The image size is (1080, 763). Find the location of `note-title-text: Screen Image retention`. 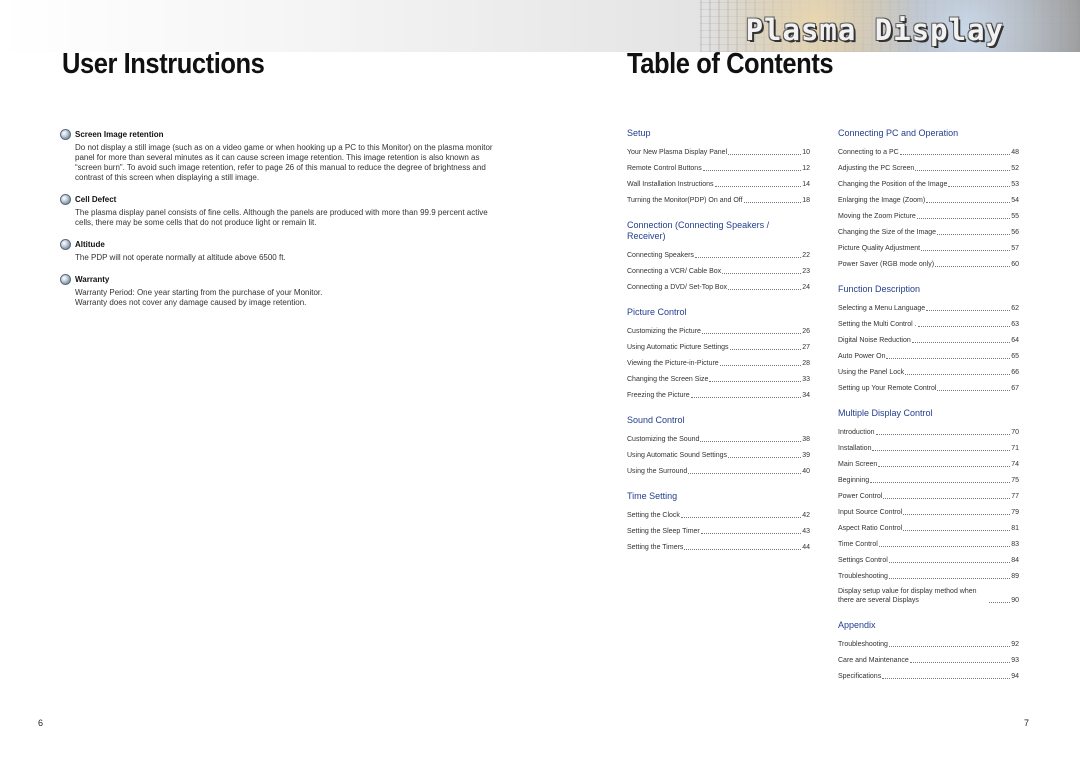

note-title-text: Screen Image retention is located at coordinates (119, 134).